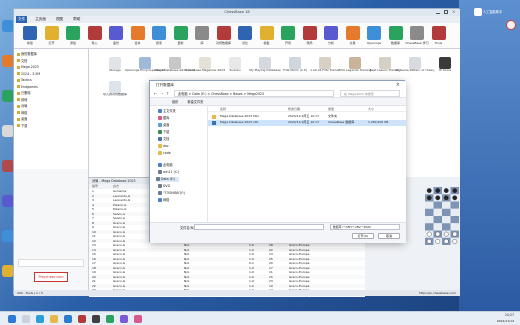  Describe the element at coordinates (68, 319) in the screenshot. I see `vscode-icon` at that location.